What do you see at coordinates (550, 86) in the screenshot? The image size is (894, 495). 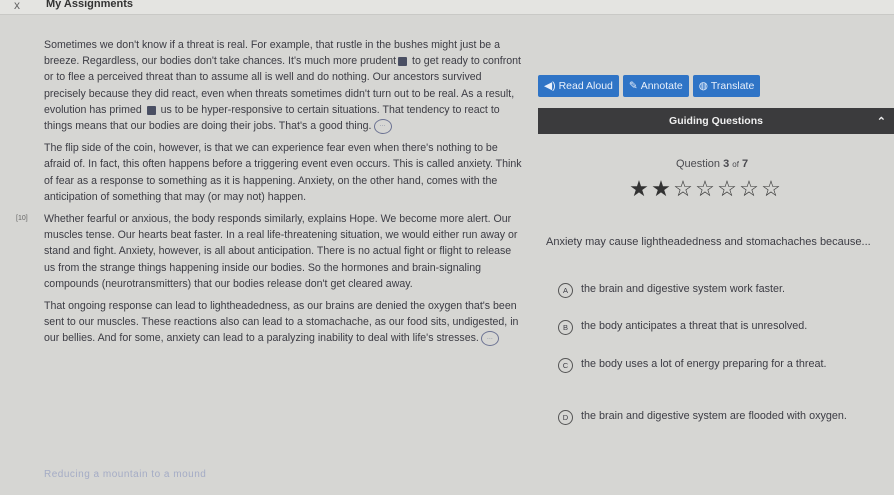 I see `speaker-icon: ◀)` at bounding box center [550, 86].